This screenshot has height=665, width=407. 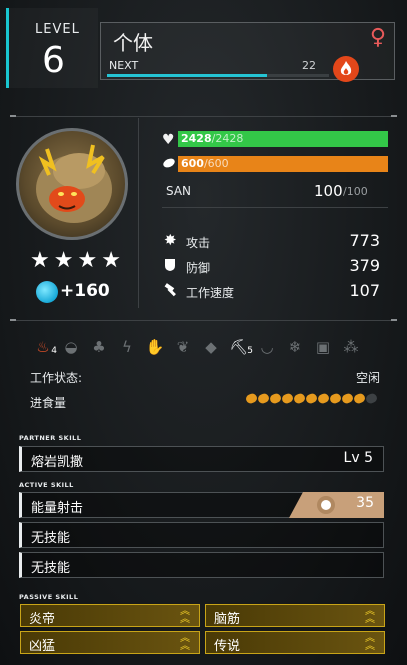 What do you see at coordinates (283, 164) in the screenshot?
I see `hunger-bar: 600/600` at bounding box center [283, 164].